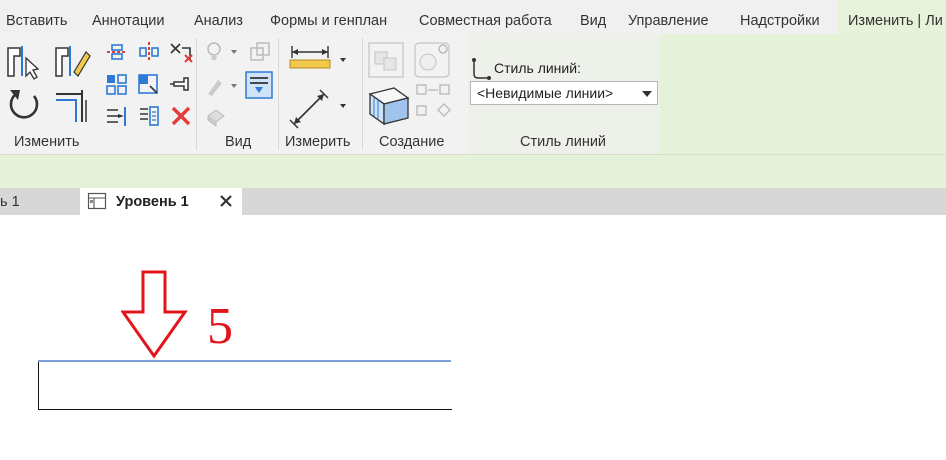 The image size is (946, 460). Describe the element at coordinates (117, 84) in the screenshot. I see `mirror-icon` at that location.